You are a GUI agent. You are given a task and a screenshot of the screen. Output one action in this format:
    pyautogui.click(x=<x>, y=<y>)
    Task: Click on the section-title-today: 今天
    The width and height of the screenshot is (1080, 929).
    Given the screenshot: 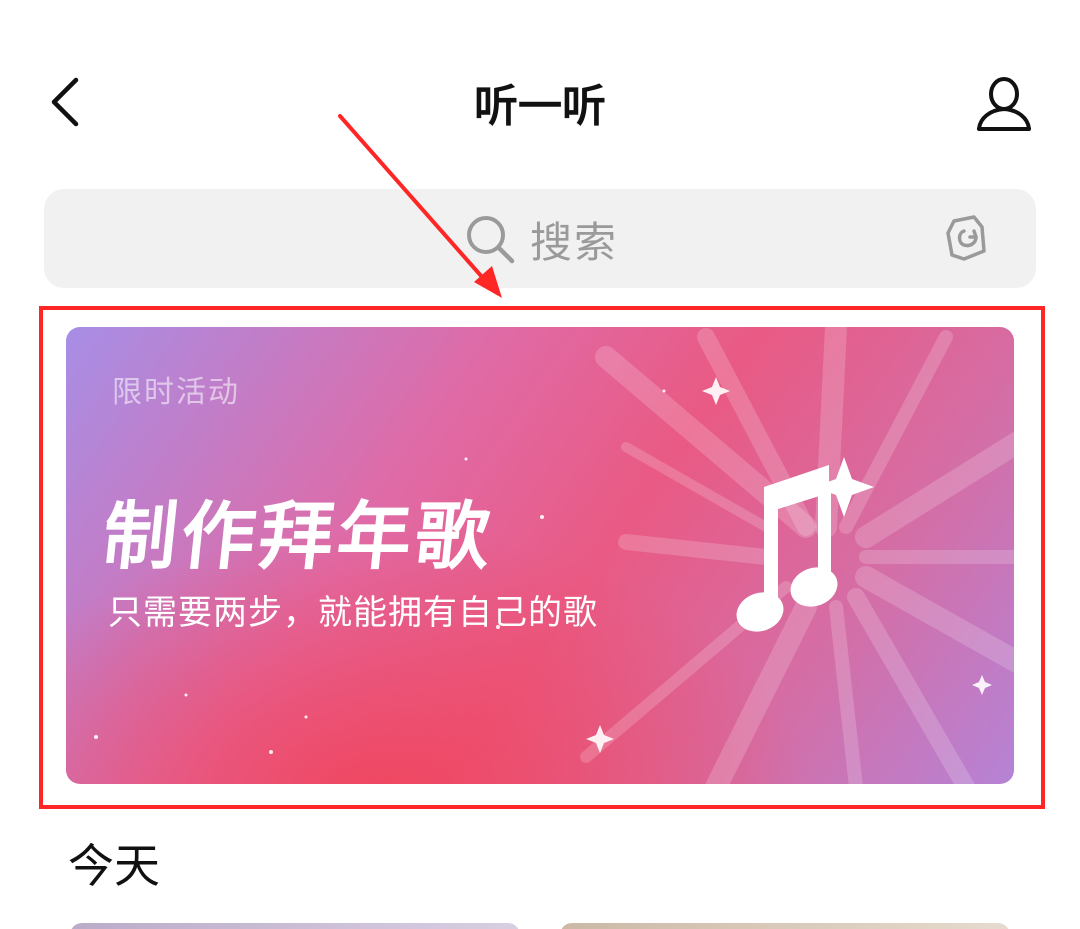 What is the action you would take?
    pyautogui.click(x=114, y=866)
    